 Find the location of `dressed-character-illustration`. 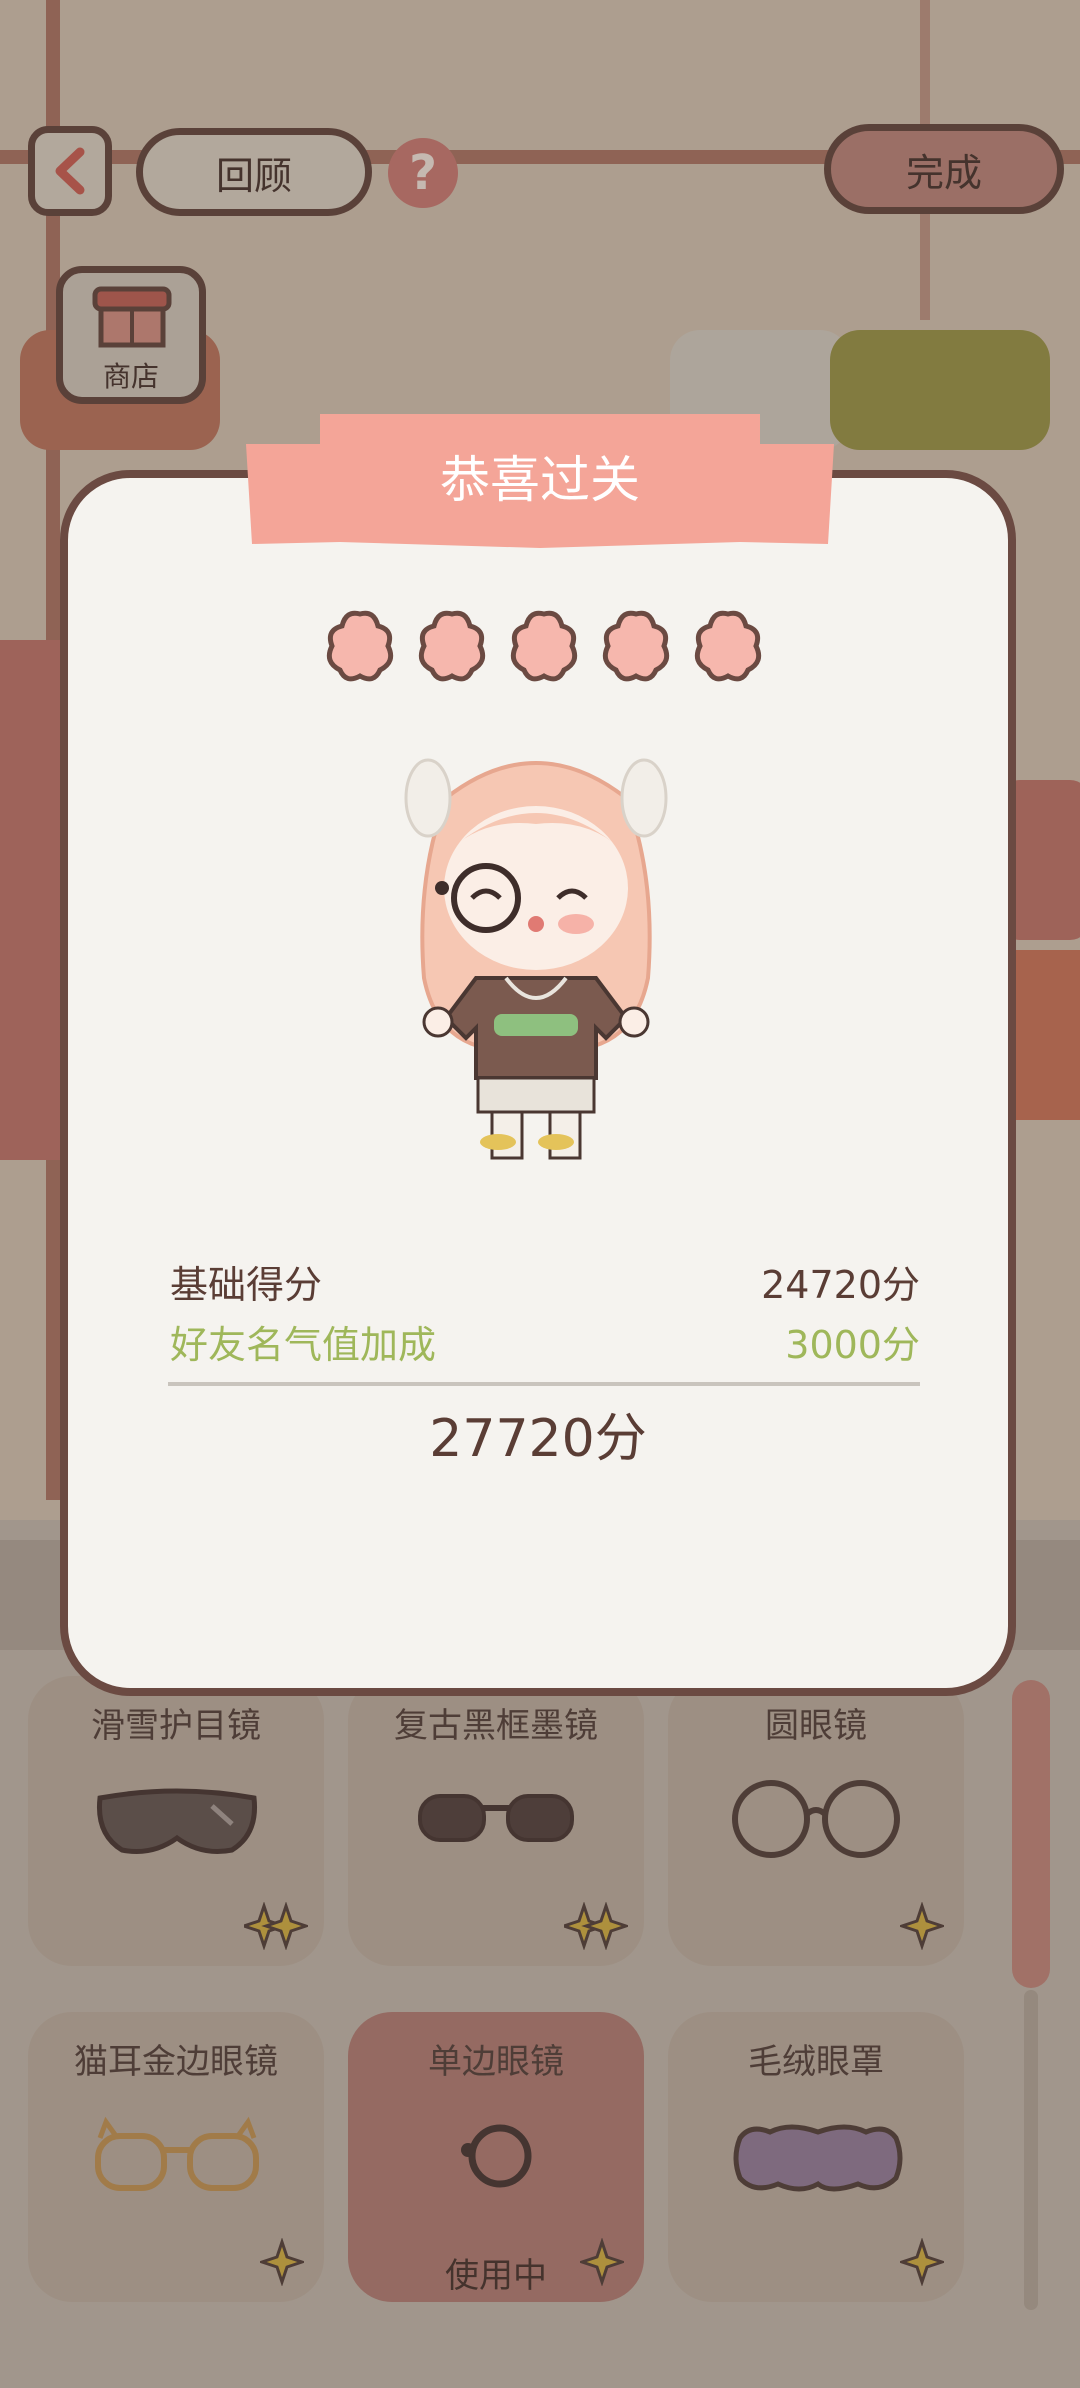

dressed-character-illustration is located at coordinates (536, 959).